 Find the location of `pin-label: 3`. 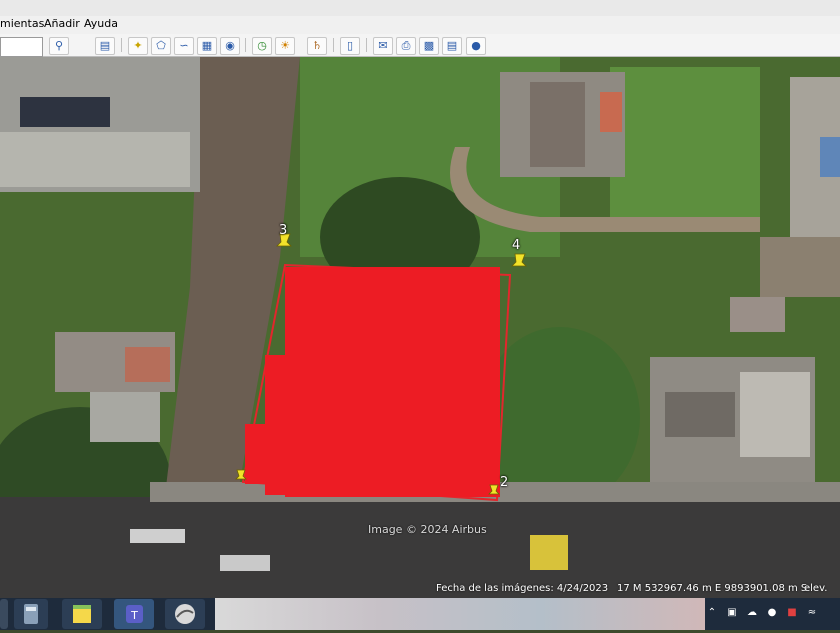

pin-label: 3 is located at coordinates (283, 230).